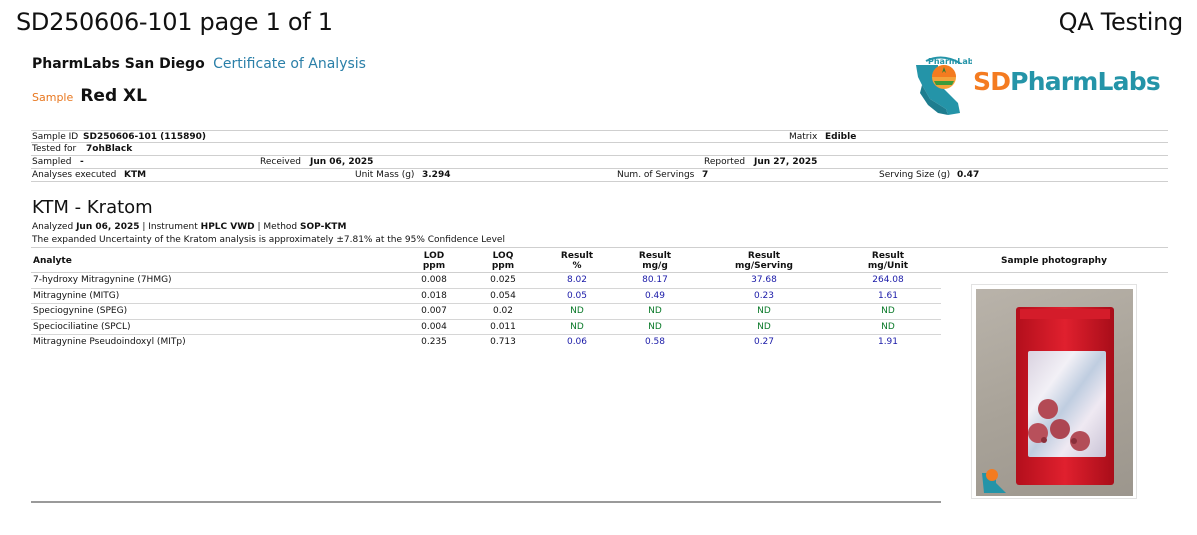 This screenshot has height=535, width=1197. I want to click on table-row: Speciogynine (SPEG) 0.007 0.02 ND ND ND ND, so click(486, 312).